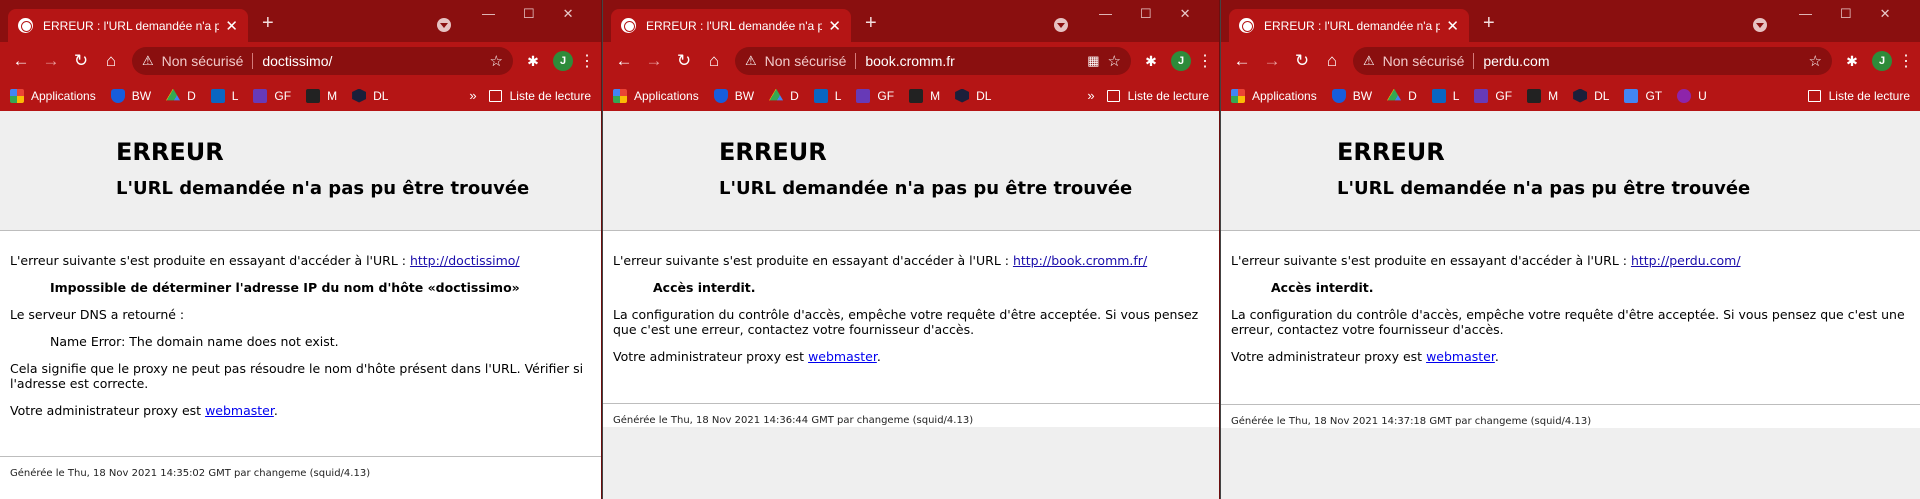 The height and width of the screenshot is (499, 1920). Describe the element at coordinates (911, 463) in the screenshot. I see `page-bottom-fill` at that location.